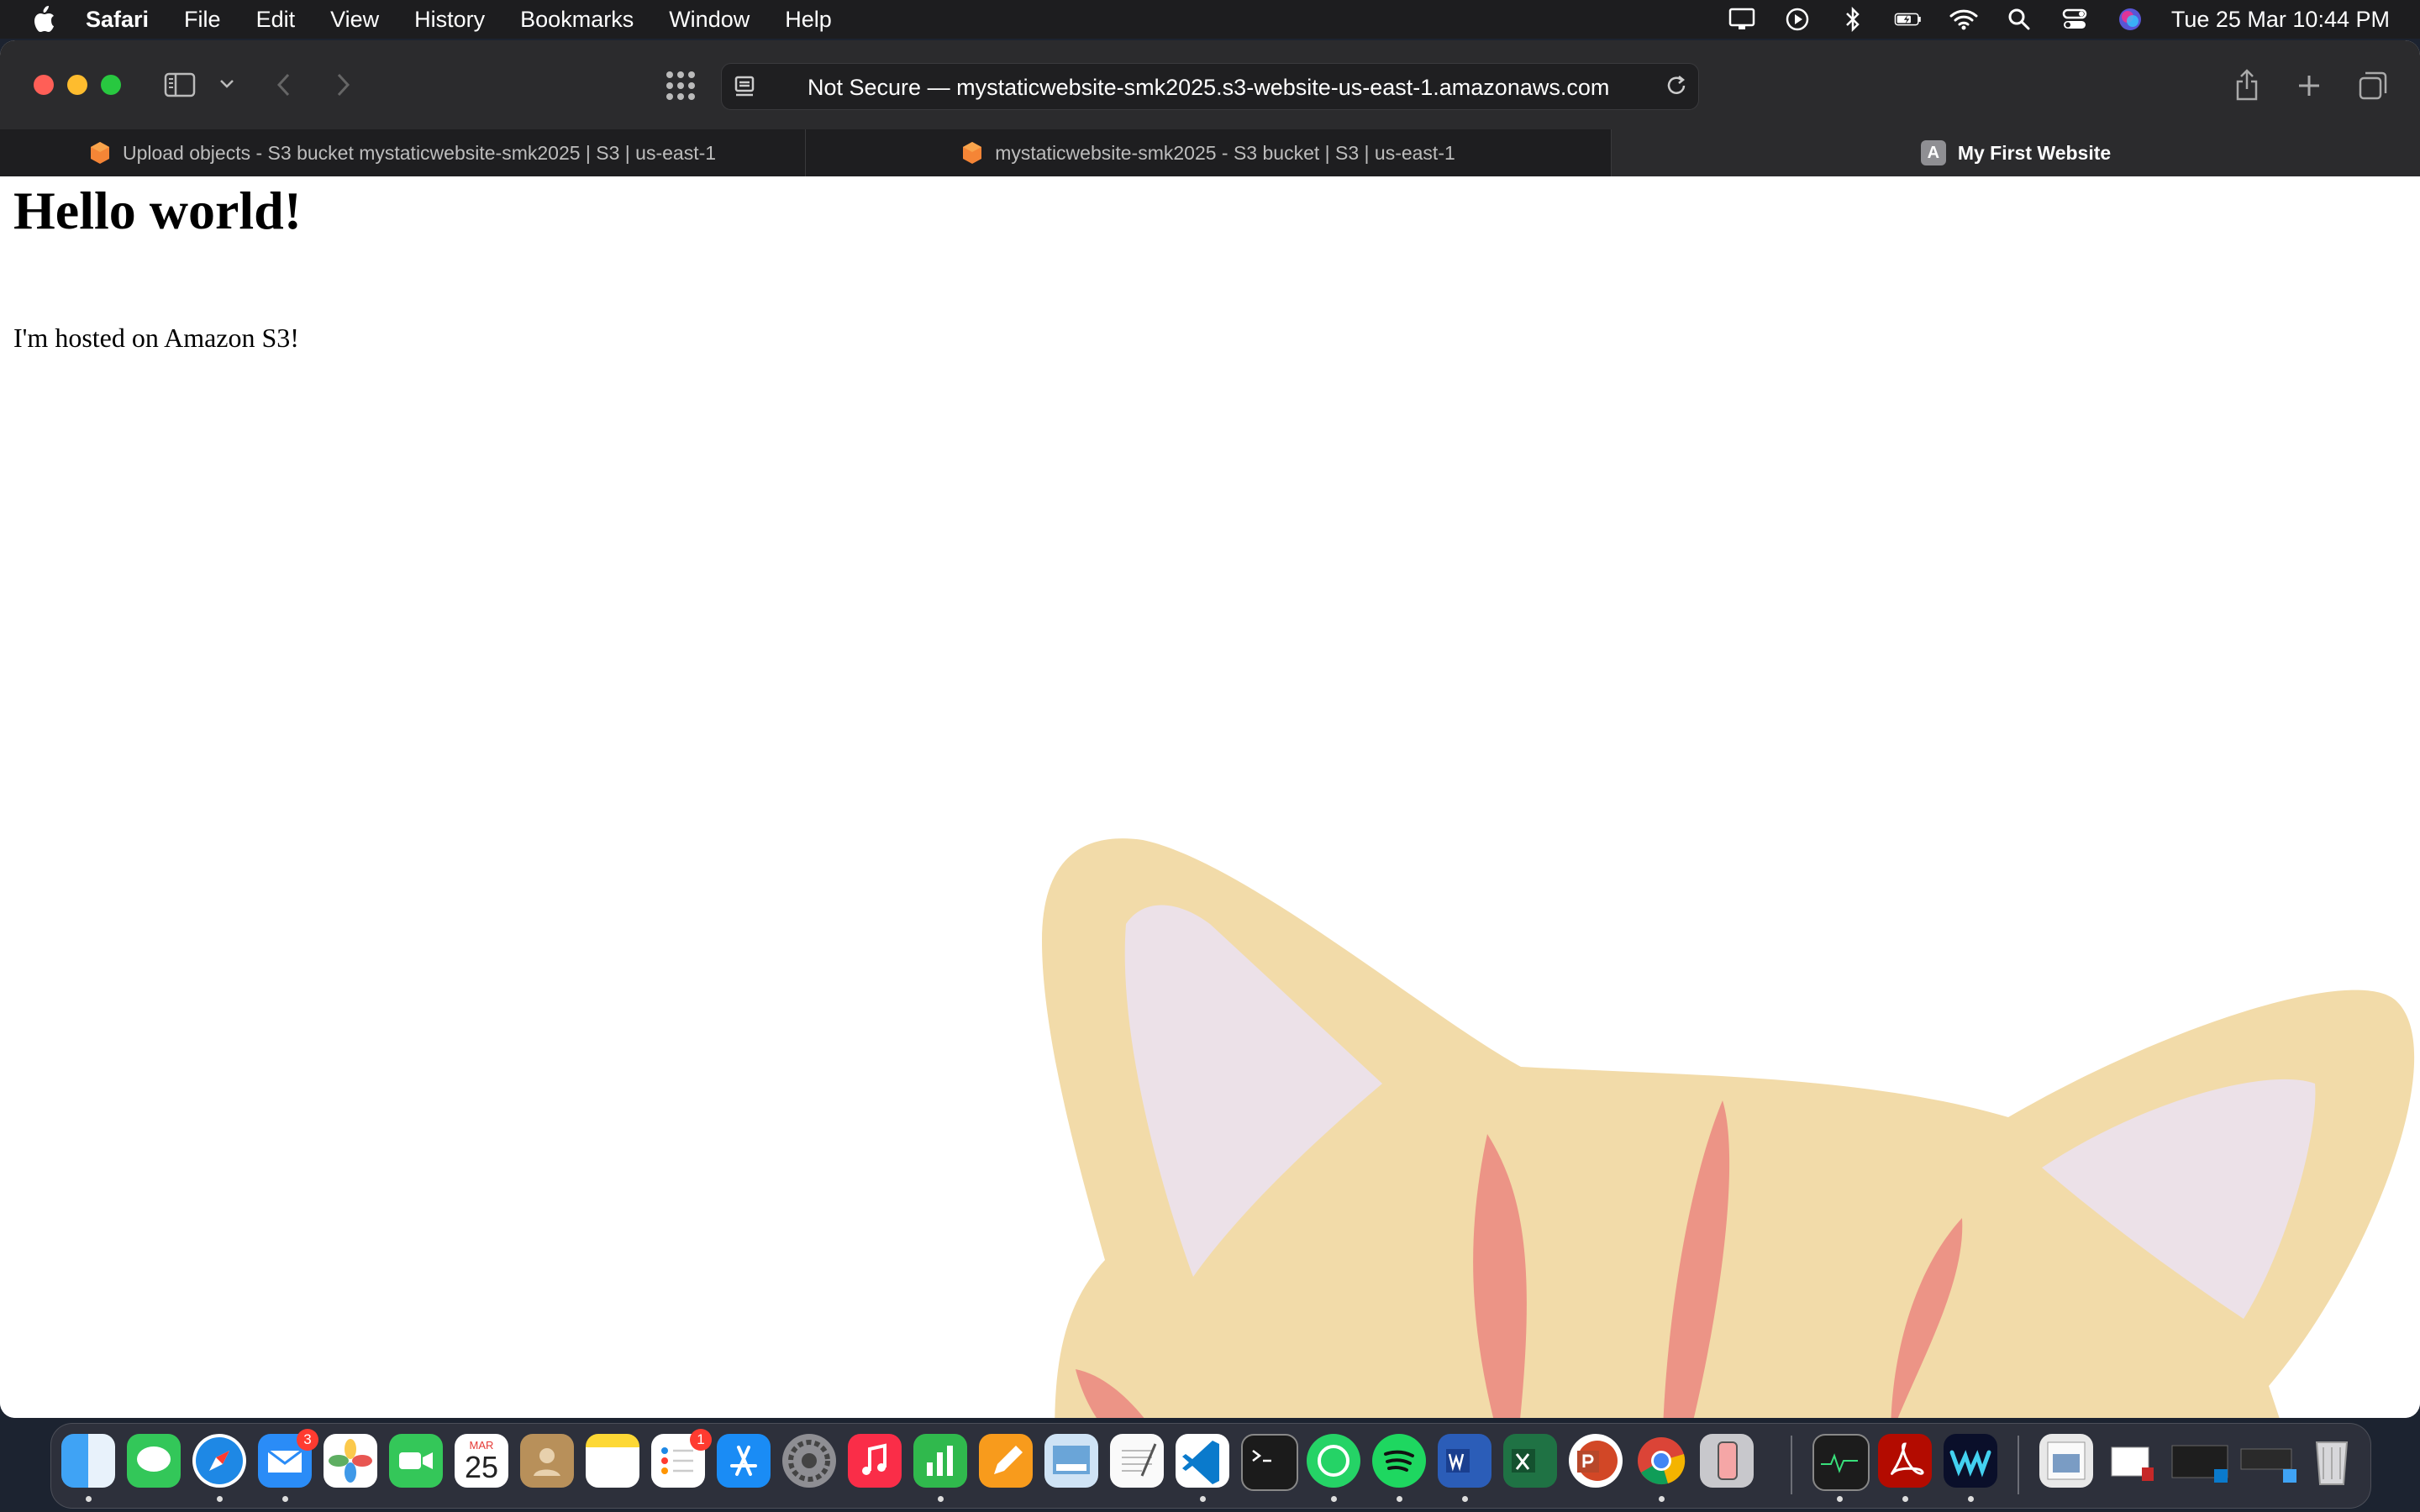 This screenshot has width=2420, height=1512. I want to click on messages-icon, so click(154, 1461).